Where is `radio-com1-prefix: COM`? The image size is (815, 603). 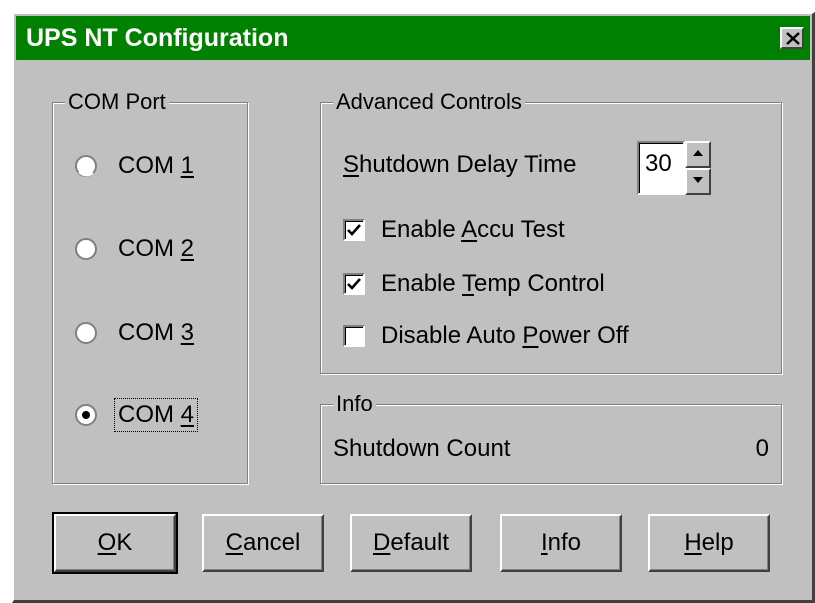 radio-com1-prefix: COM is located at coordinates (149, 165).